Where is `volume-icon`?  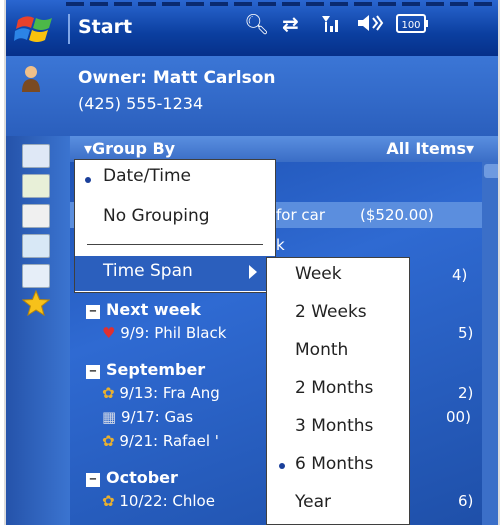
volume-icon is located at coordinates (370, 25).